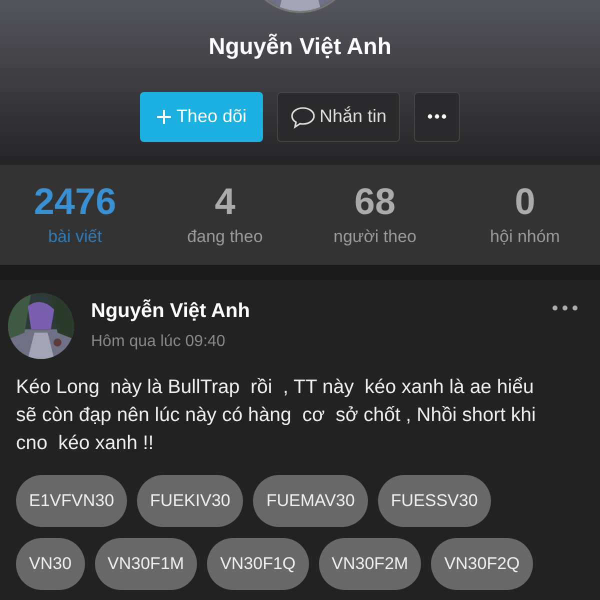  What do you see at coordinates (370, 564) in the screenshot?
I see `ticker-tag: VN30F2M` at bounding box center [370, 564].